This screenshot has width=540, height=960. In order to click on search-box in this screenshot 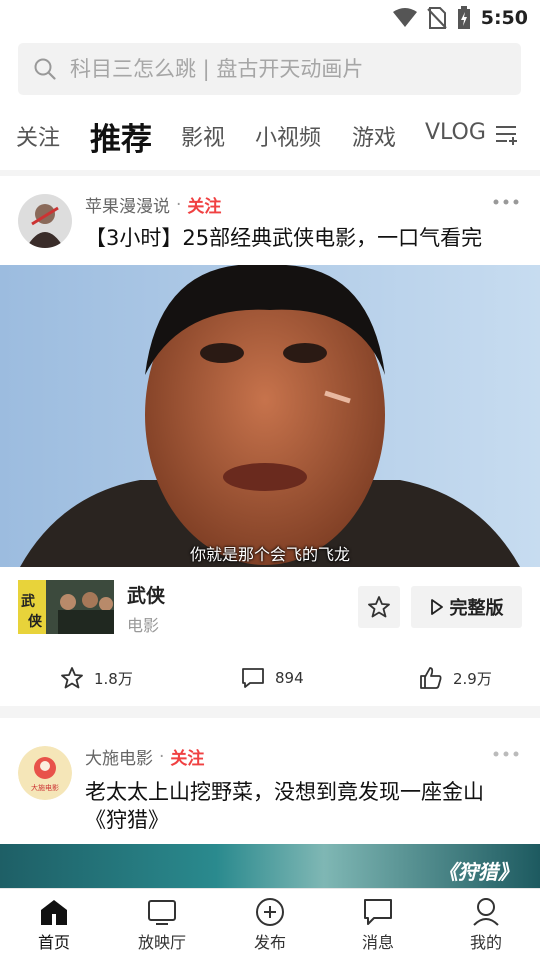, I will do `click(269, 69)`.